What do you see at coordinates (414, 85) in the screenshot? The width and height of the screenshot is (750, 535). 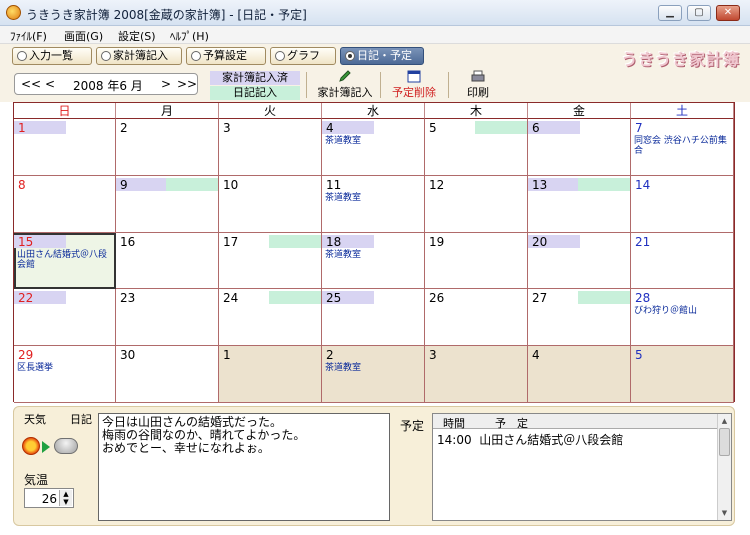 I see `delete-schedule-button: 予定削除` at bounding box center [414, 85].